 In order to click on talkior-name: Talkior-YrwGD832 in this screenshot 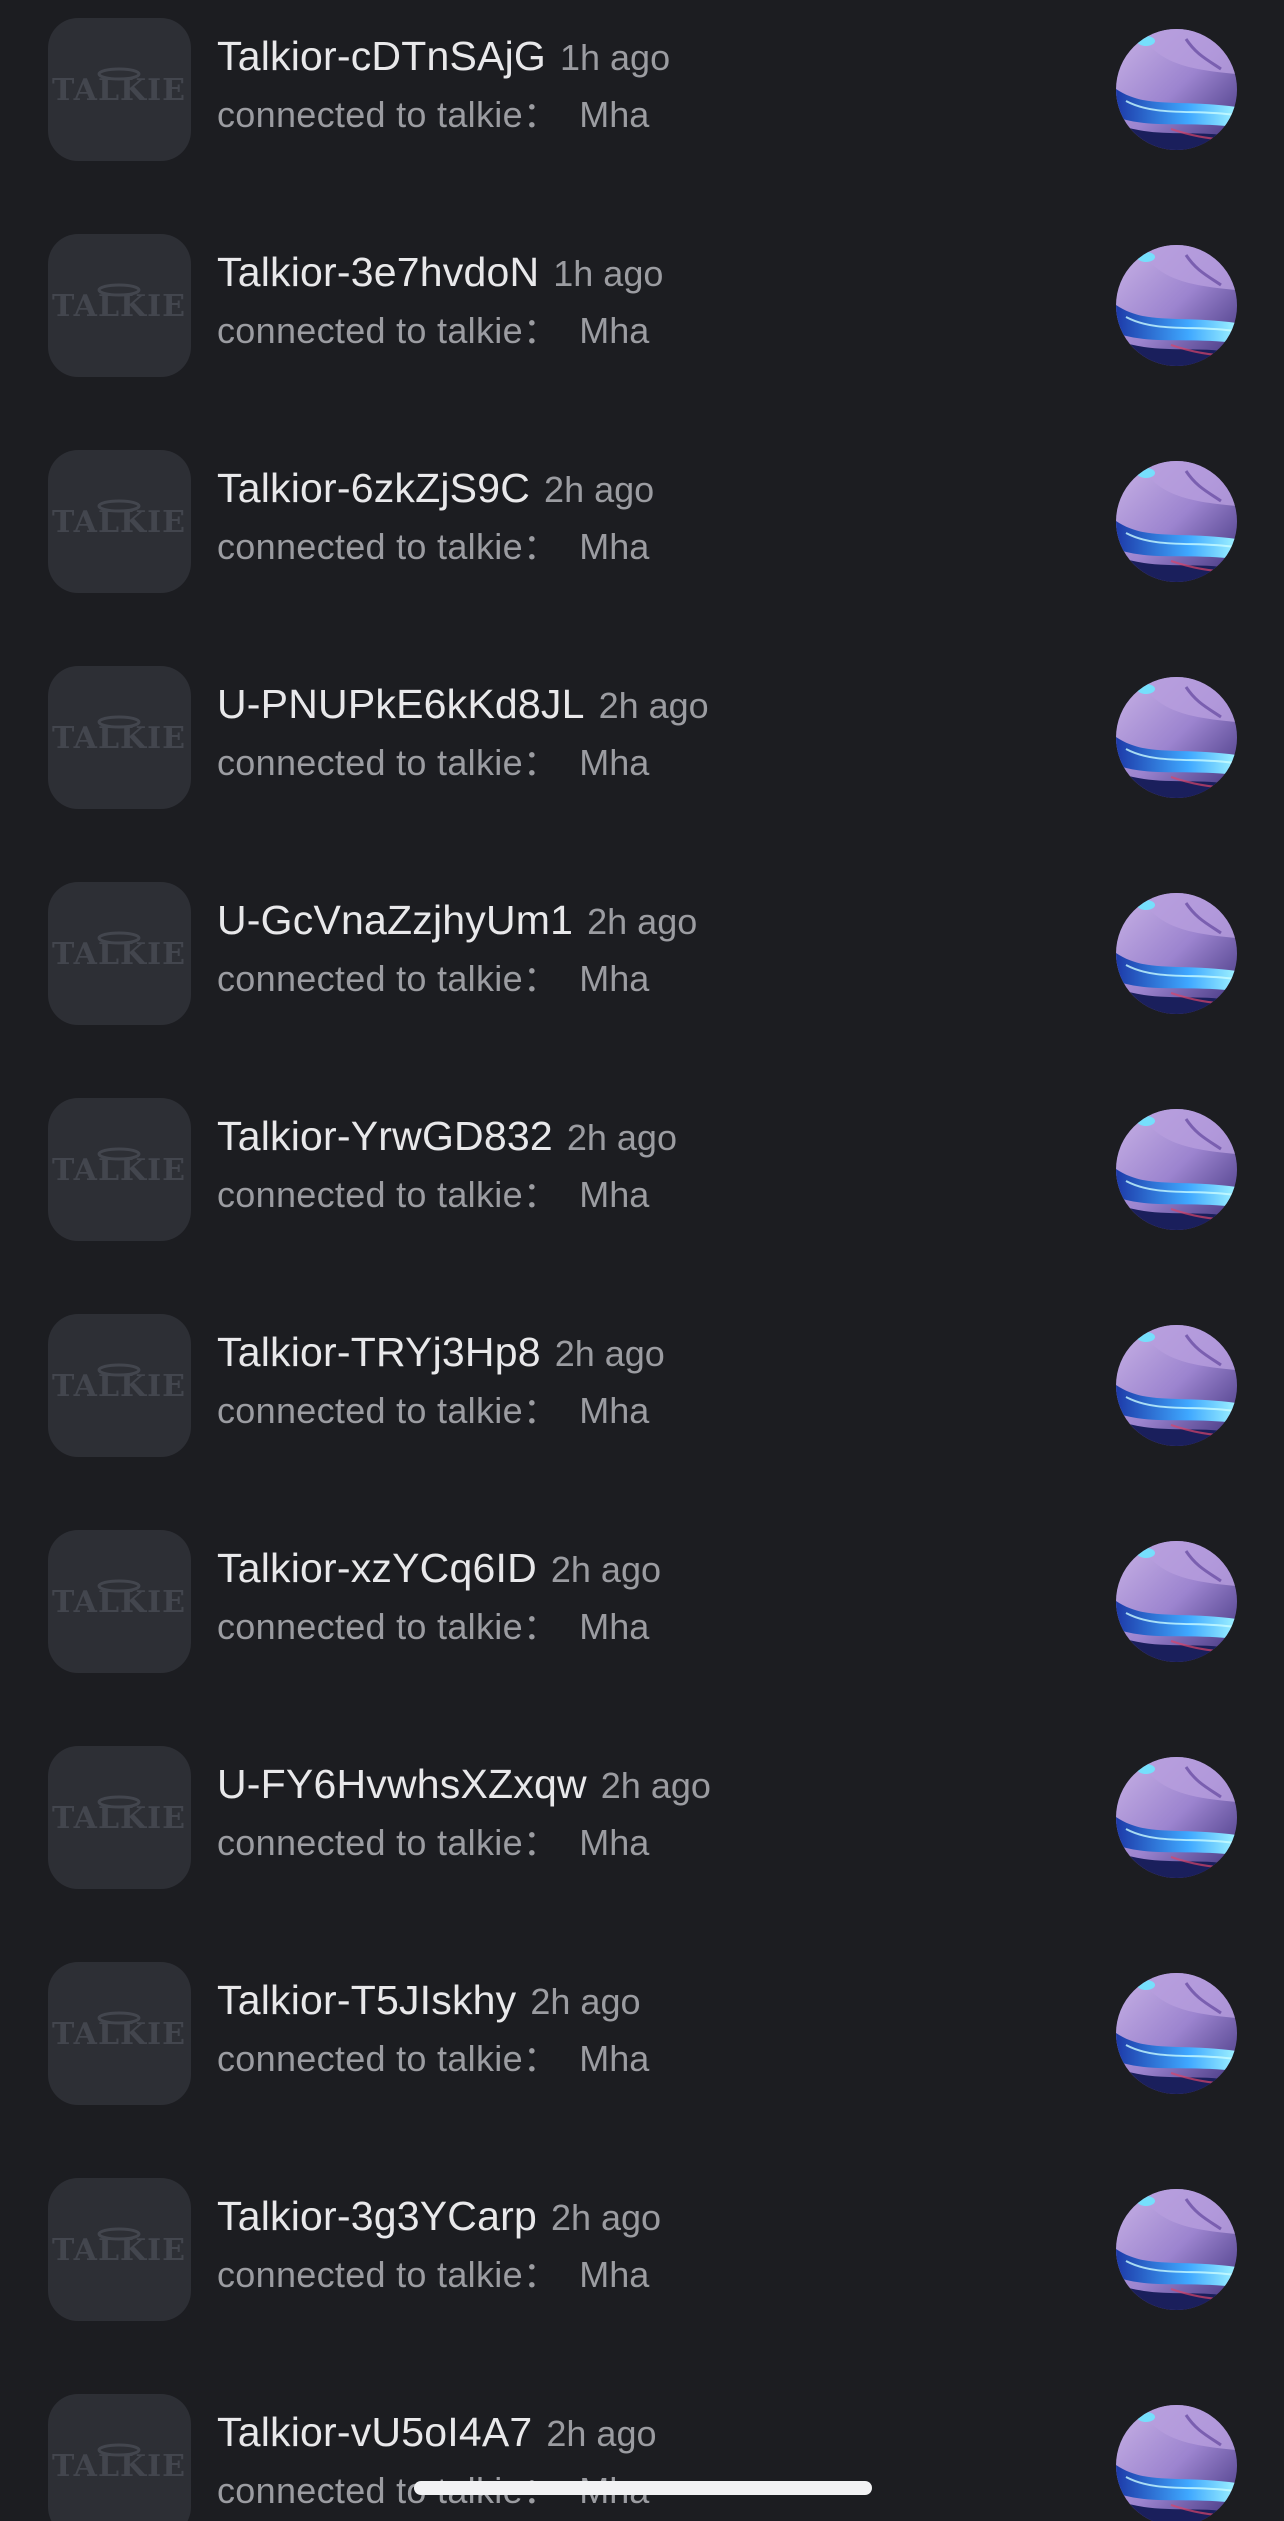, I will do `click(385, 1136)`.